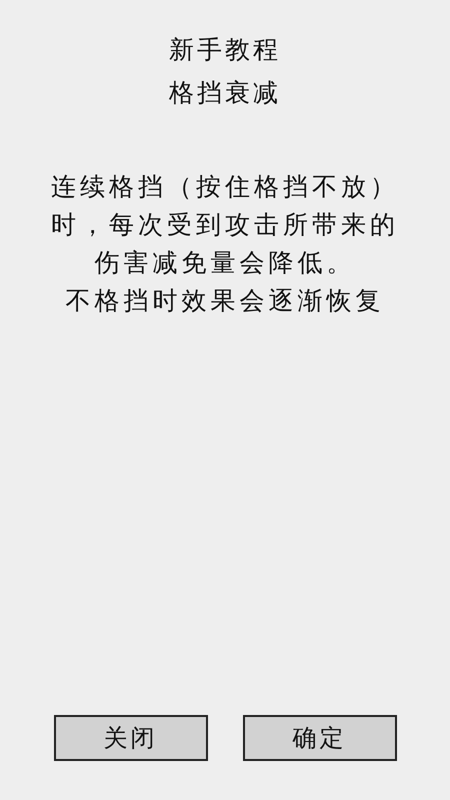 This screenshot has width=450, height=800. Describe the element at coordinates (225, 263) in the screenshot. I see `description-line: 伤害减免量会降低。` at that location.